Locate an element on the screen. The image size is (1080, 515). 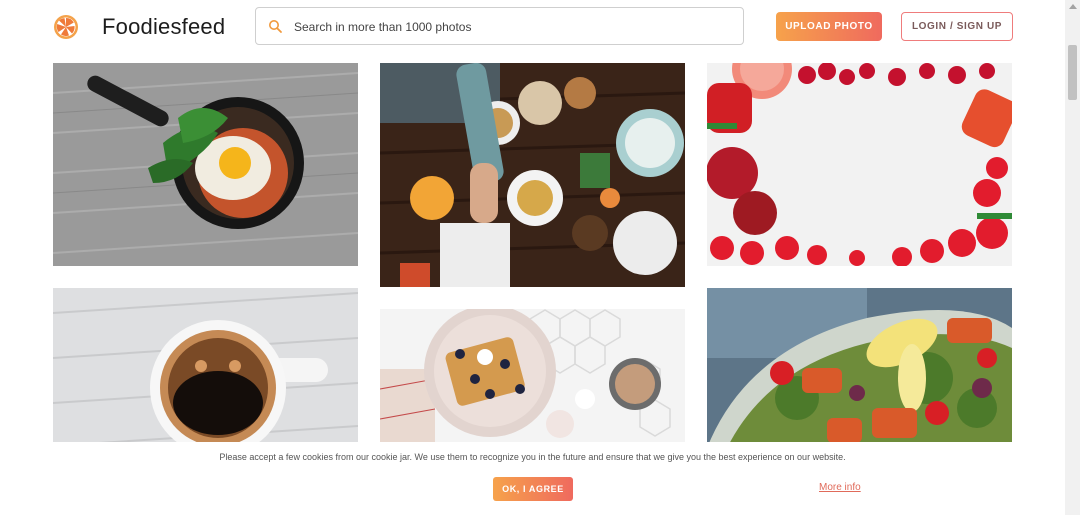
search-box is located at coordinates (499, 26).